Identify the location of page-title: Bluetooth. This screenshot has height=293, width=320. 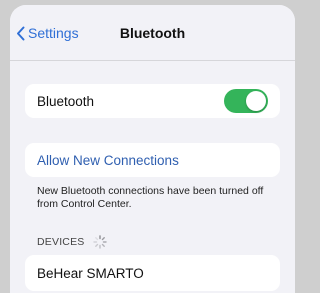
(152, 33).